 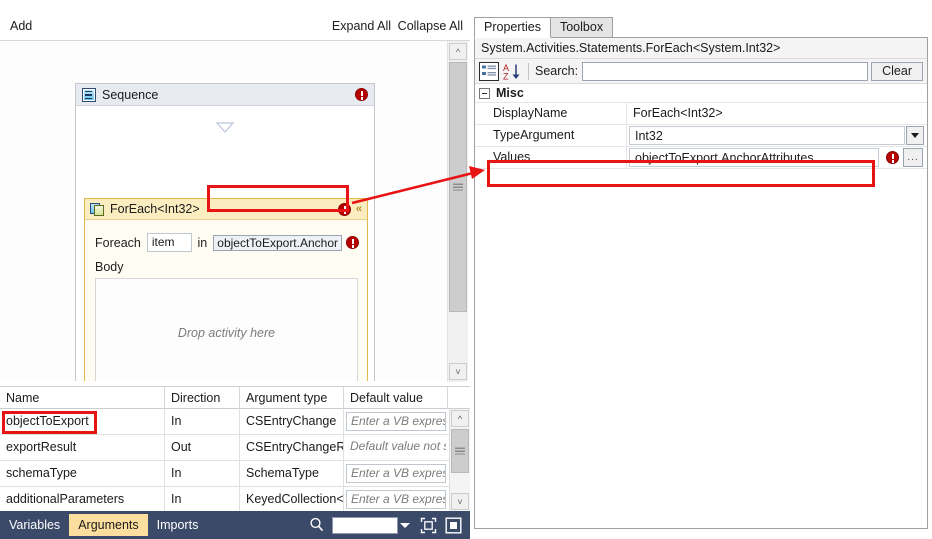 What do you see at coordinates (82, 500) in the screenshot?
I see `argument-name-cell: additionalParameters` at bounding box center [82, 500].